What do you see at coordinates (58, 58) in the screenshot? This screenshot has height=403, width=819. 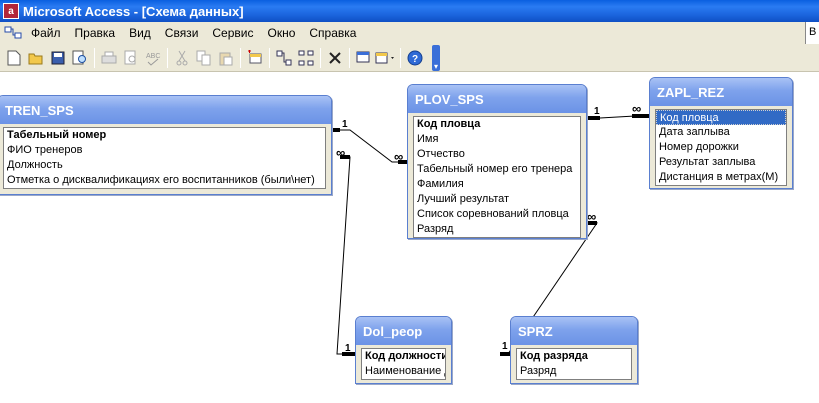 I see `save-icon` at bounding box center [58, 58].